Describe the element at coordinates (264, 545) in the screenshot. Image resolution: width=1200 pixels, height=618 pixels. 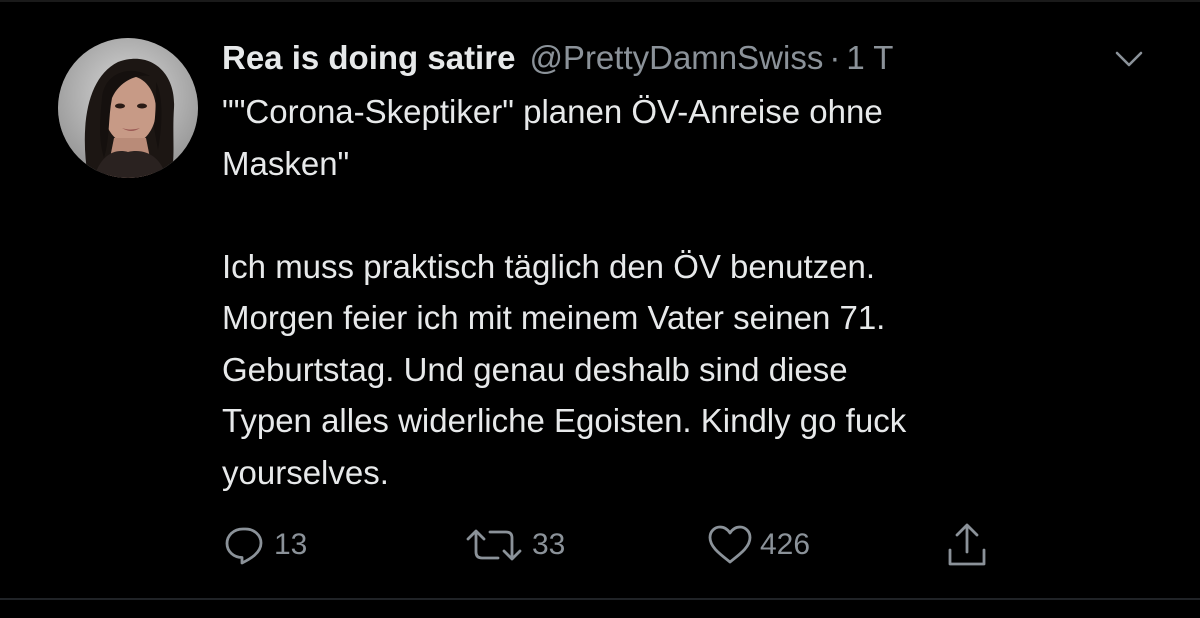
I see `reply-button: 13` at that location.